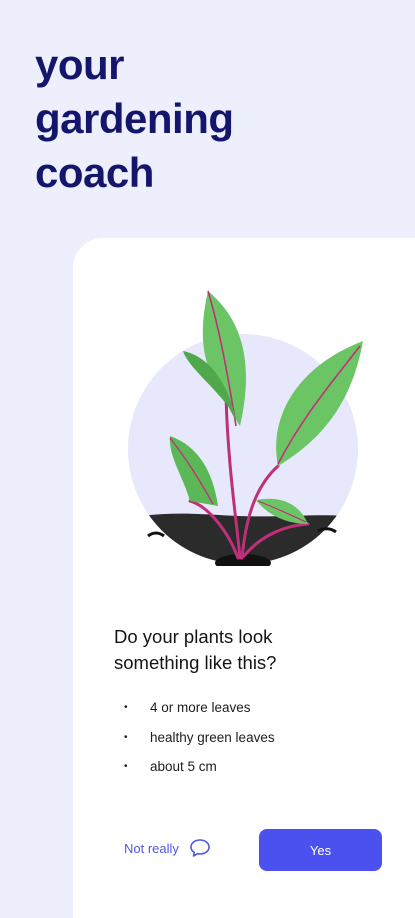  What do you see at coordinates (199, 708) in the screenshot?
I see `list-item: 4 or more leaves` at bounding box center [199, 708].